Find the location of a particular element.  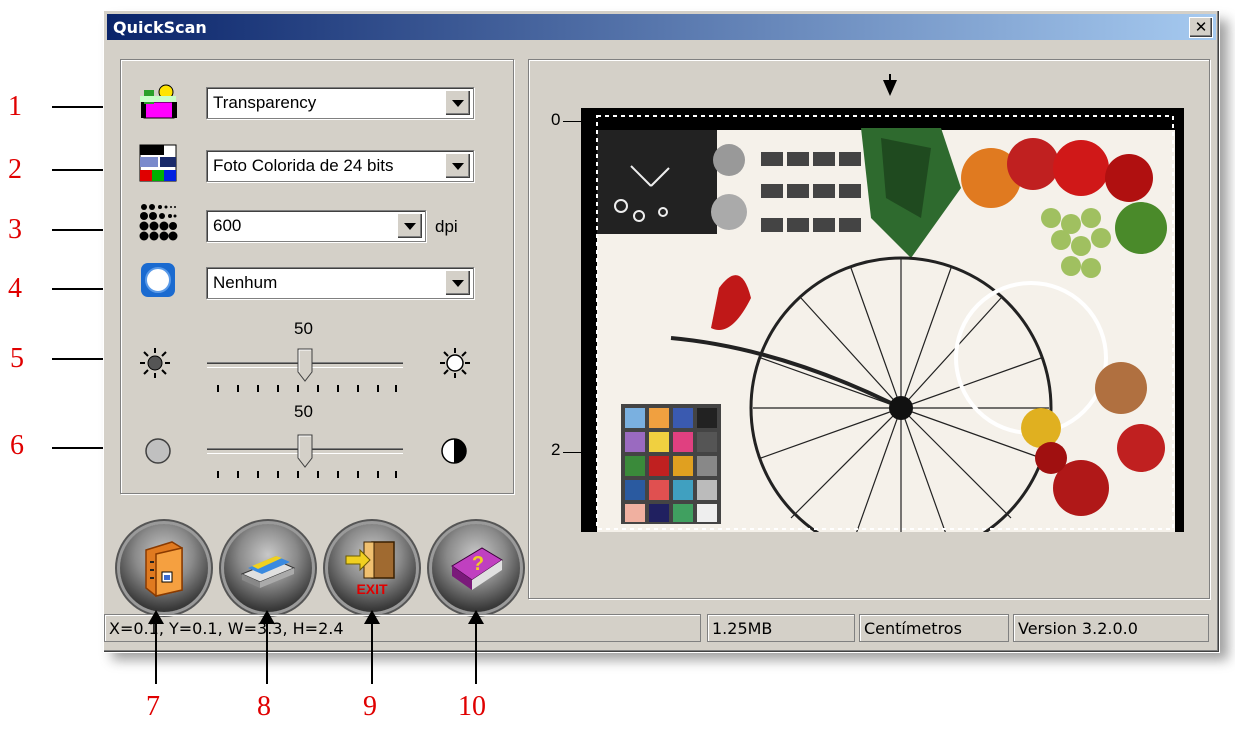

brightness-ticks is located at coordinates (307, 389).